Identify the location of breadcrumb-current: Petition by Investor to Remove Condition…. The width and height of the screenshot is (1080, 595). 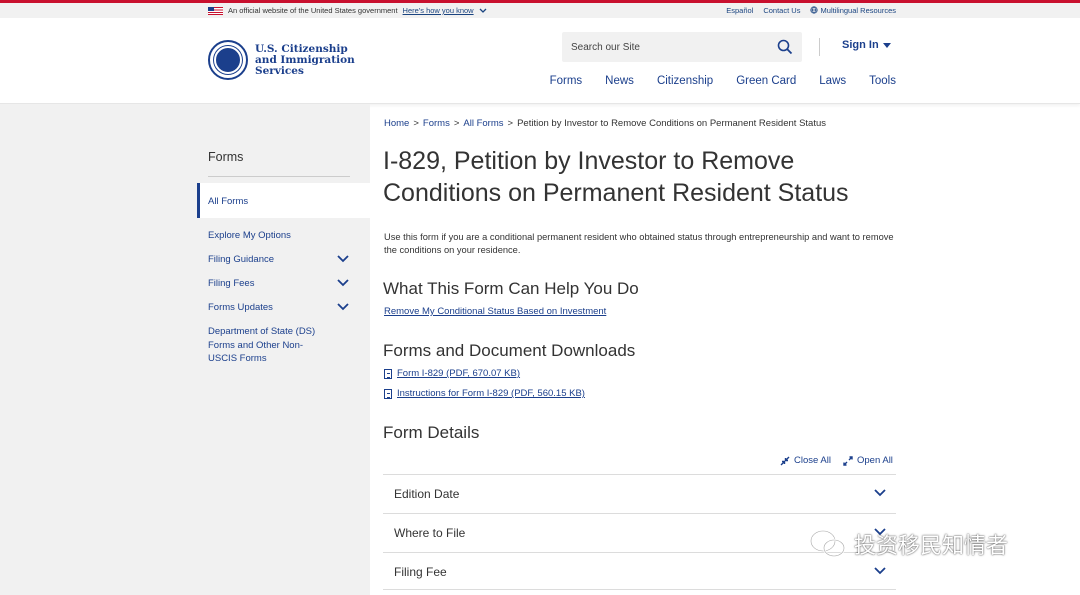
(671, 123).